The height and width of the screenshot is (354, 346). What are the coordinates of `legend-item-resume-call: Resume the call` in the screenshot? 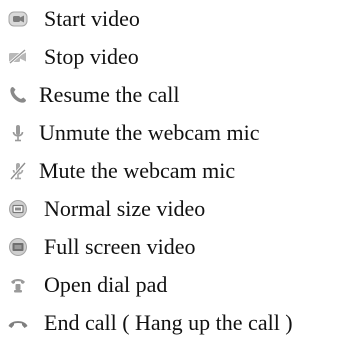 It's located at (173, 95).